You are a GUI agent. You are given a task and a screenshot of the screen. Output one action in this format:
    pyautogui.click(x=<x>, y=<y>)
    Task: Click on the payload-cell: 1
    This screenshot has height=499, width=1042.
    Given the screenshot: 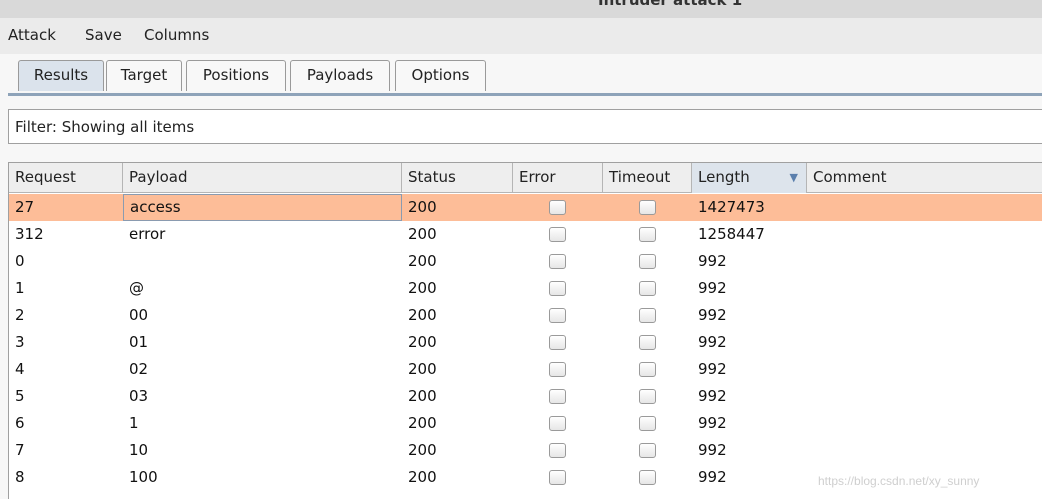 What is the action you would take?
    pyautogui.click(x=134, y=423)
    